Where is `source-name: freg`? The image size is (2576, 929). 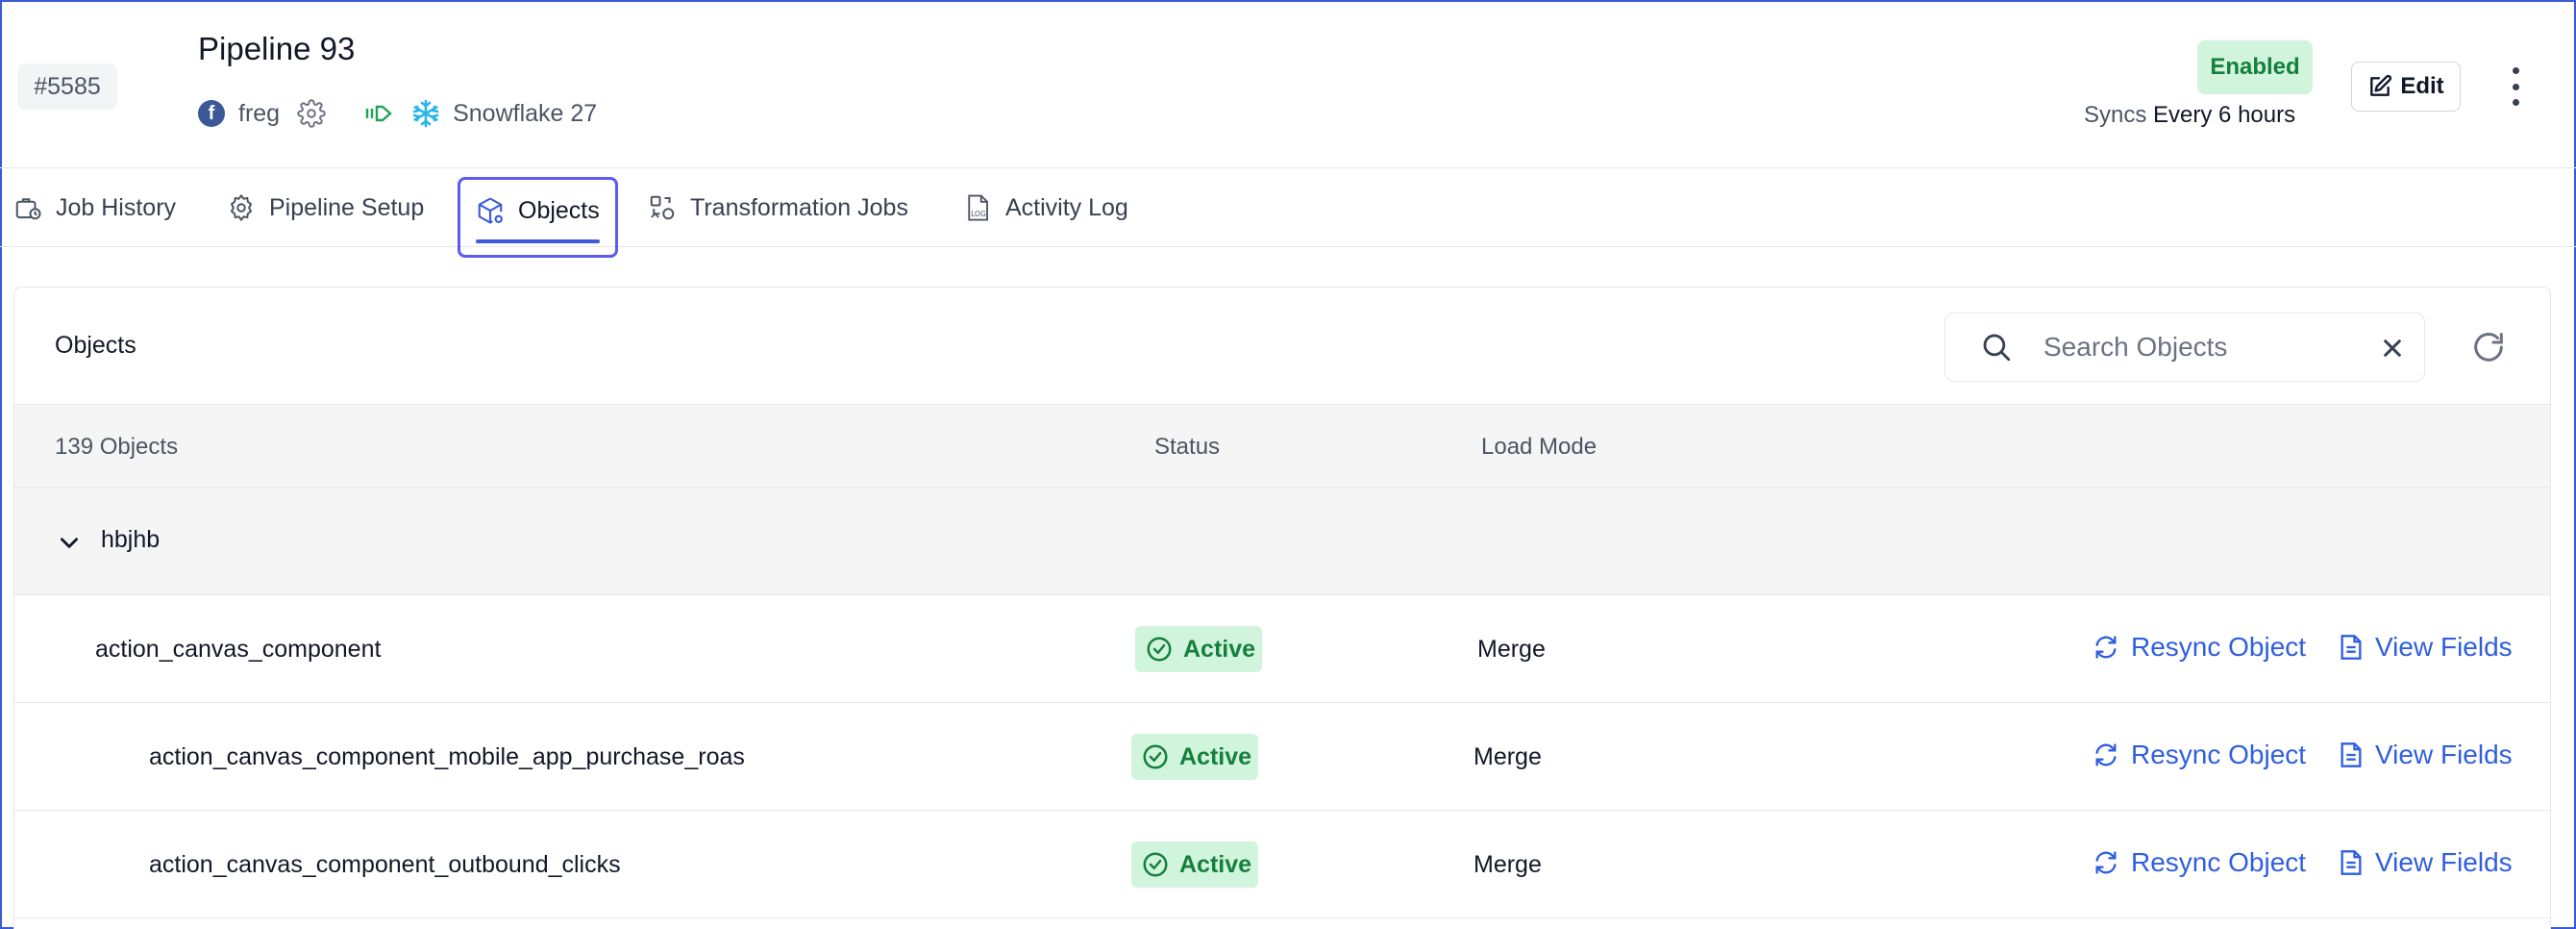 source-name: freg is located at coordinates (259, 113).